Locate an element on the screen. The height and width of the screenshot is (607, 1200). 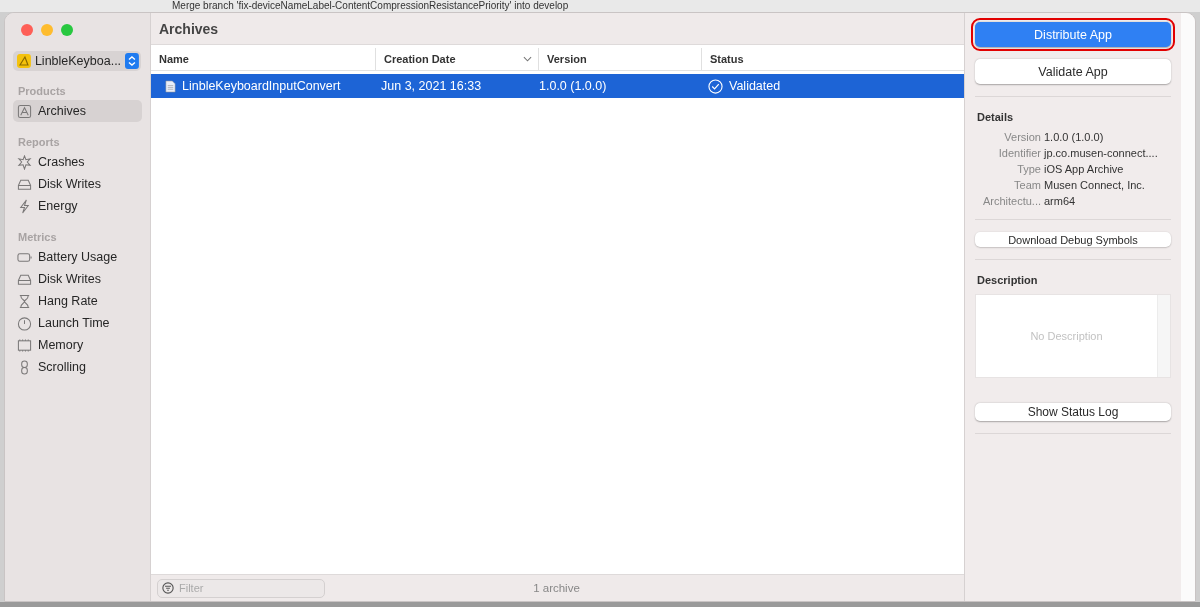
detail-label: Version is located at coordinates (1022, 137).